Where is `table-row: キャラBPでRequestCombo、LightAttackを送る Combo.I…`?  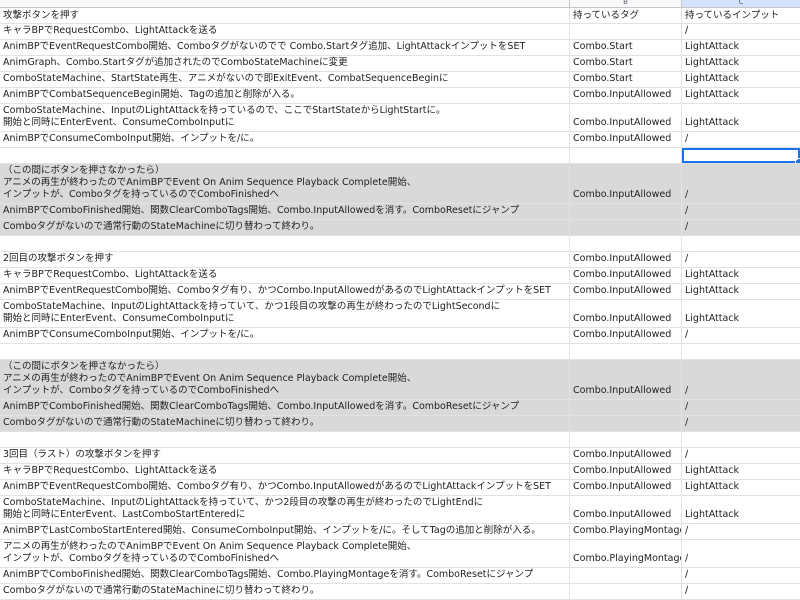 table-row: キャラBPでRequestCombo、LightAttackを送る Combo.I… is located at coordinates (400, 472).